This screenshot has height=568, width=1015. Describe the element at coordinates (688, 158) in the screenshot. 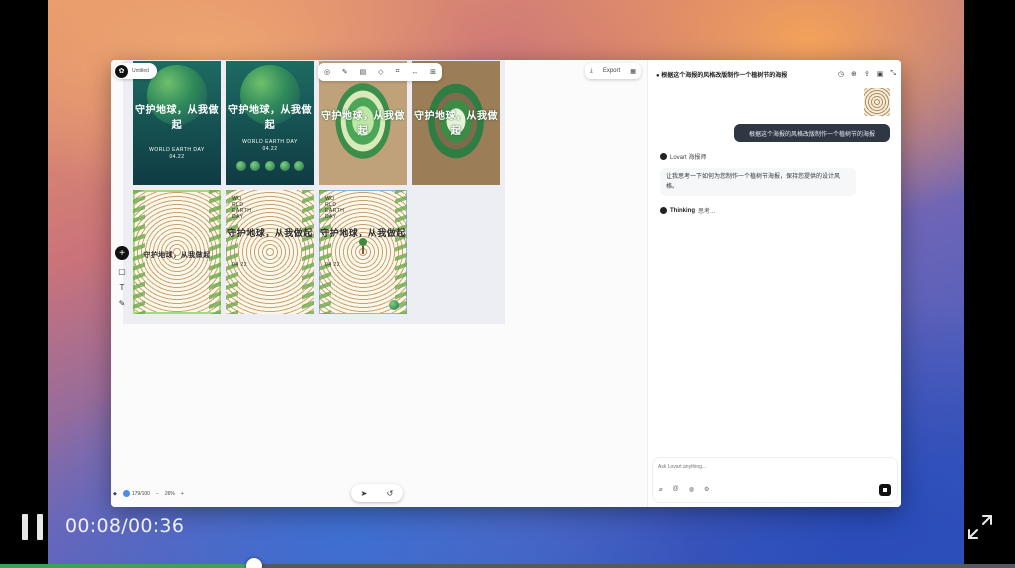

I see `agent-name: Lovart 海报师` at that location.